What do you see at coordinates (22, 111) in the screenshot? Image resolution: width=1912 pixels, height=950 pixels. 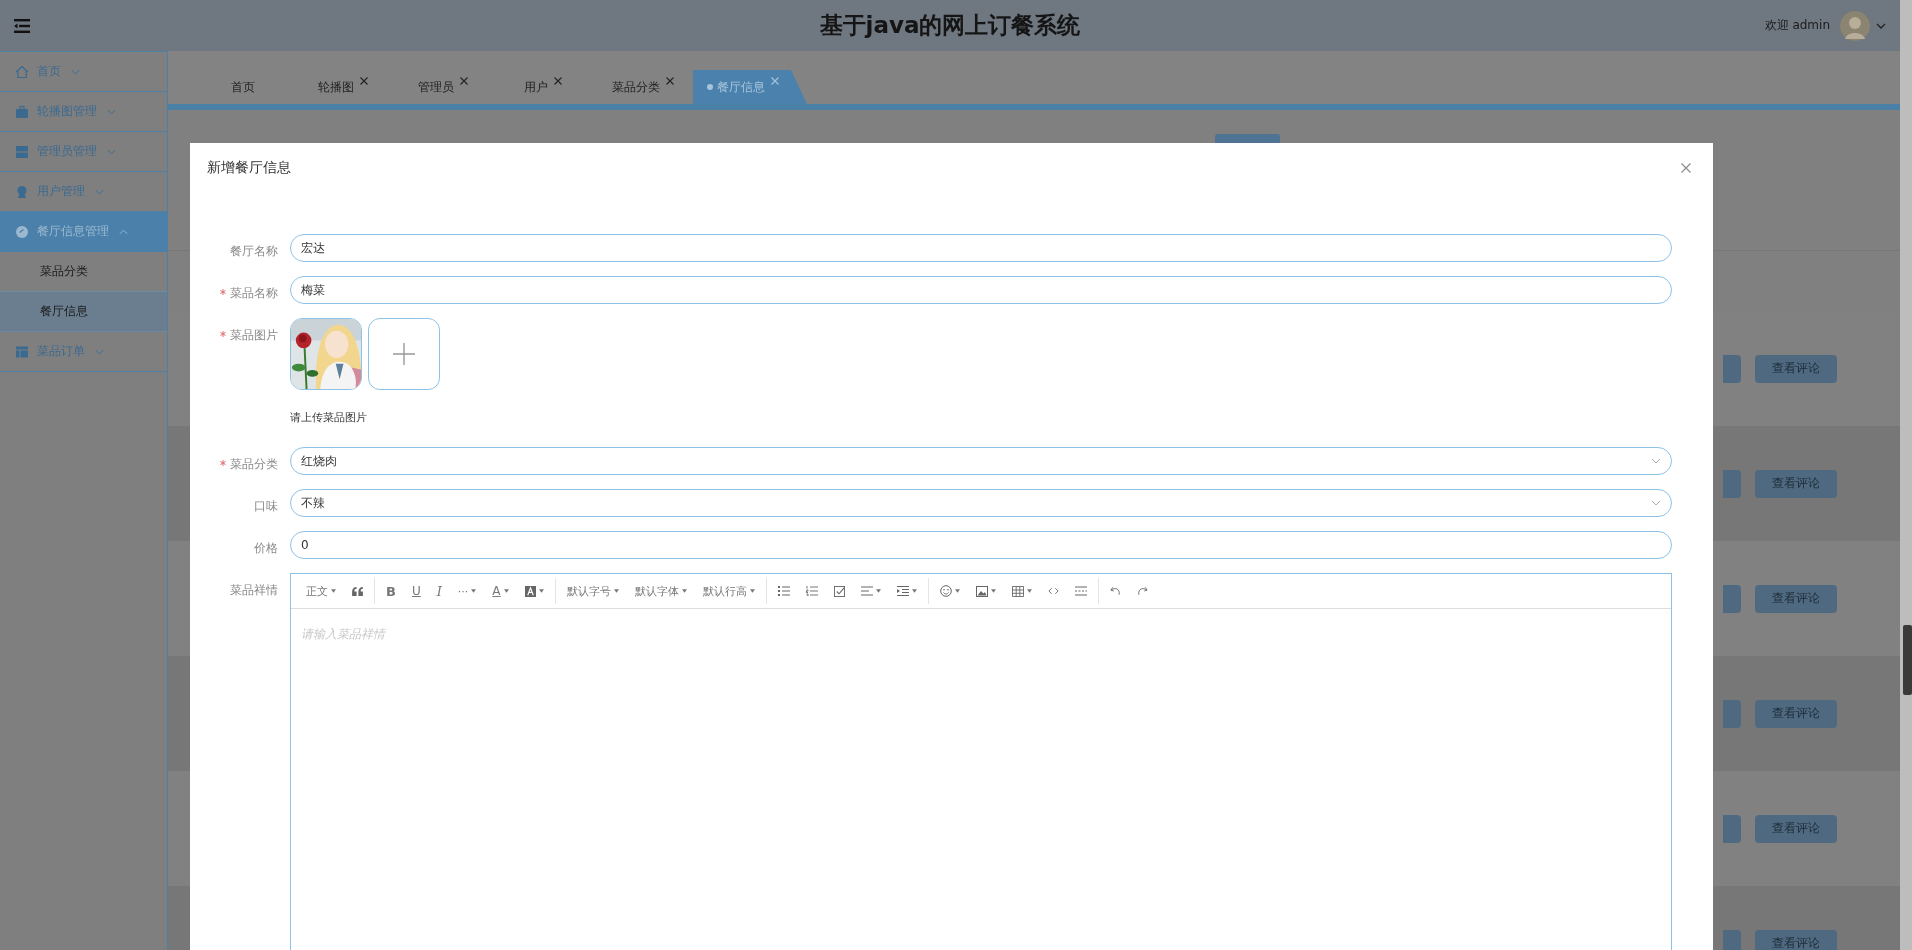 I see `briefcase-icon` at bounding box center [22, 111].